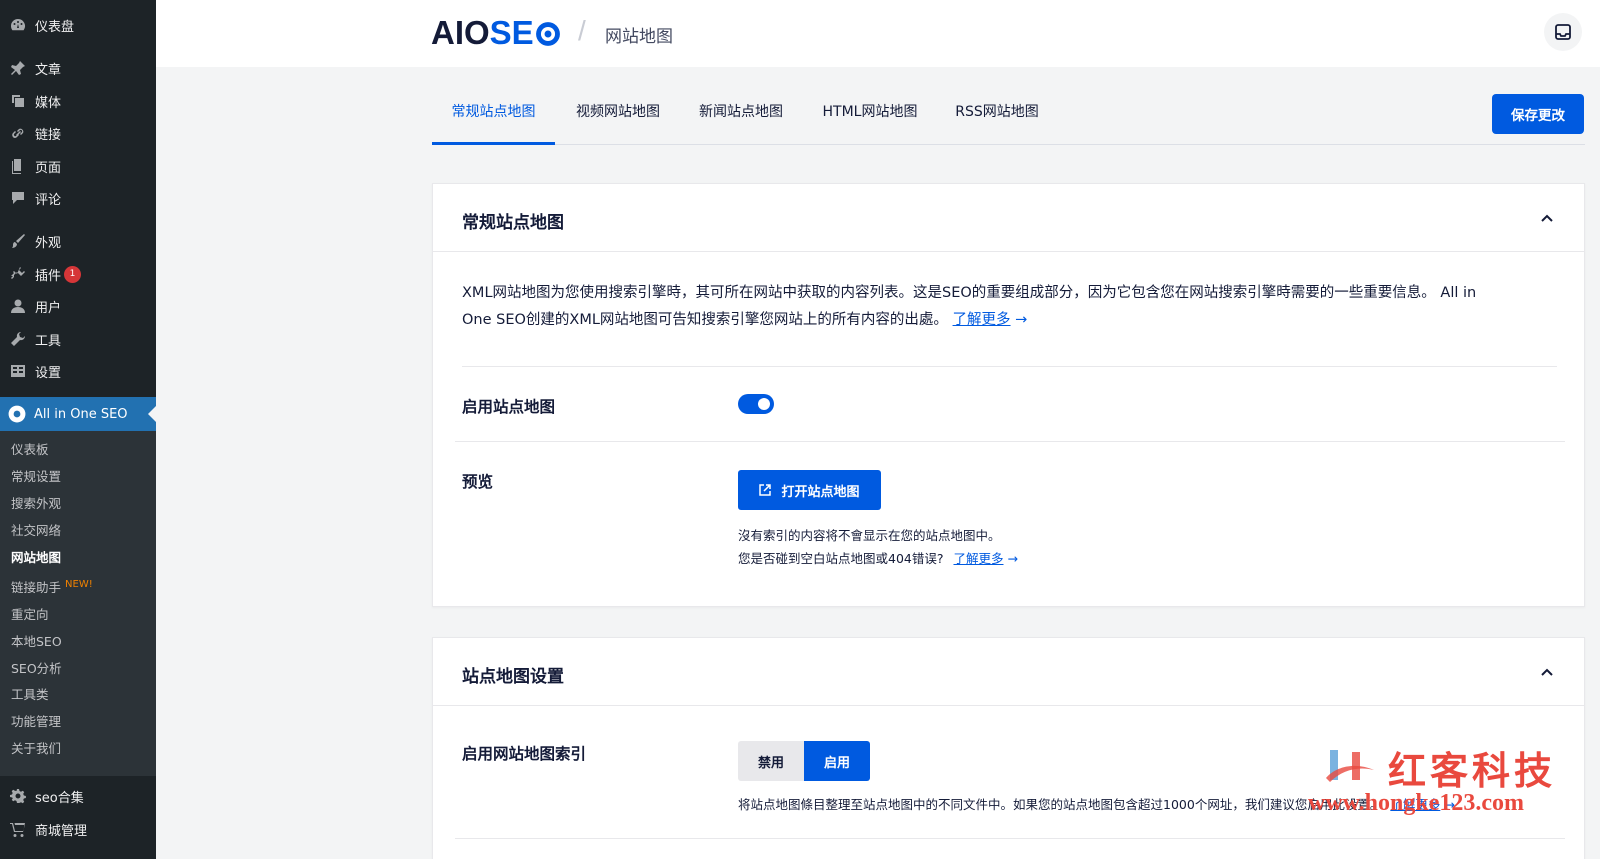 The image size is (1600, 859). I want to click on sidebar-item-pages: 页面, so click(78, 166).